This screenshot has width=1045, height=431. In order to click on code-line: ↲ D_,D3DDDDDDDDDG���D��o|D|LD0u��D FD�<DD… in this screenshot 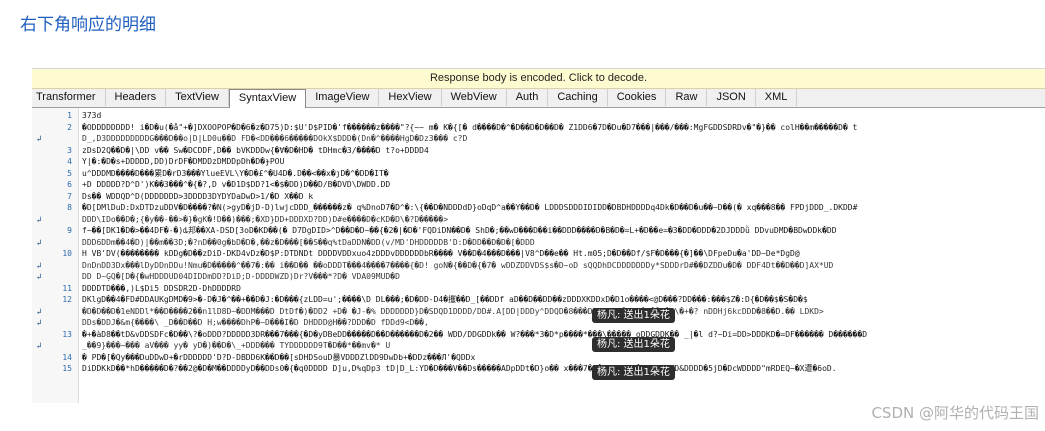, I will do `click(538, 138)`.